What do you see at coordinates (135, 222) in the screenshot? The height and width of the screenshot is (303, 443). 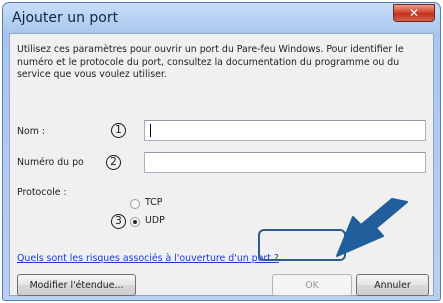 I see `udp-radio` at bounding box center [135, 222].